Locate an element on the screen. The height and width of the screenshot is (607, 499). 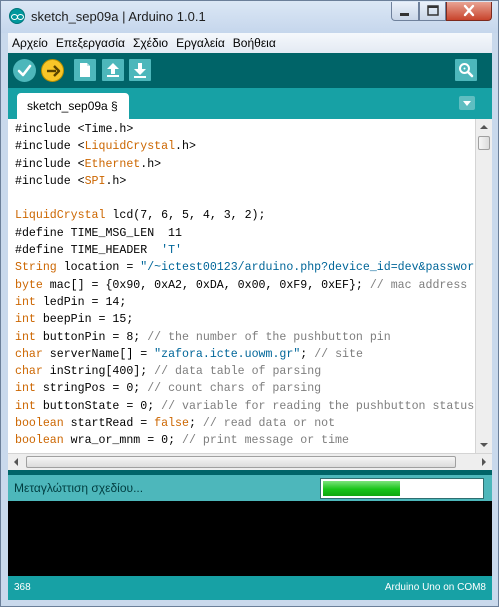
code-line: boolean LED = 0; // turn on or off LED is located at coordinates (245, 450).